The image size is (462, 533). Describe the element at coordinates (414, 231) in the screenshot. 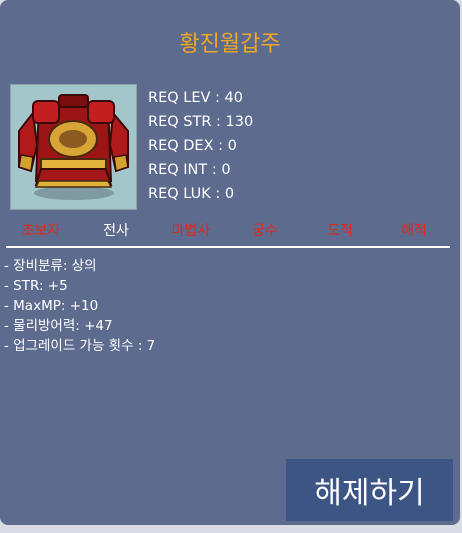

I see `job-pirate: 해적` at that location.